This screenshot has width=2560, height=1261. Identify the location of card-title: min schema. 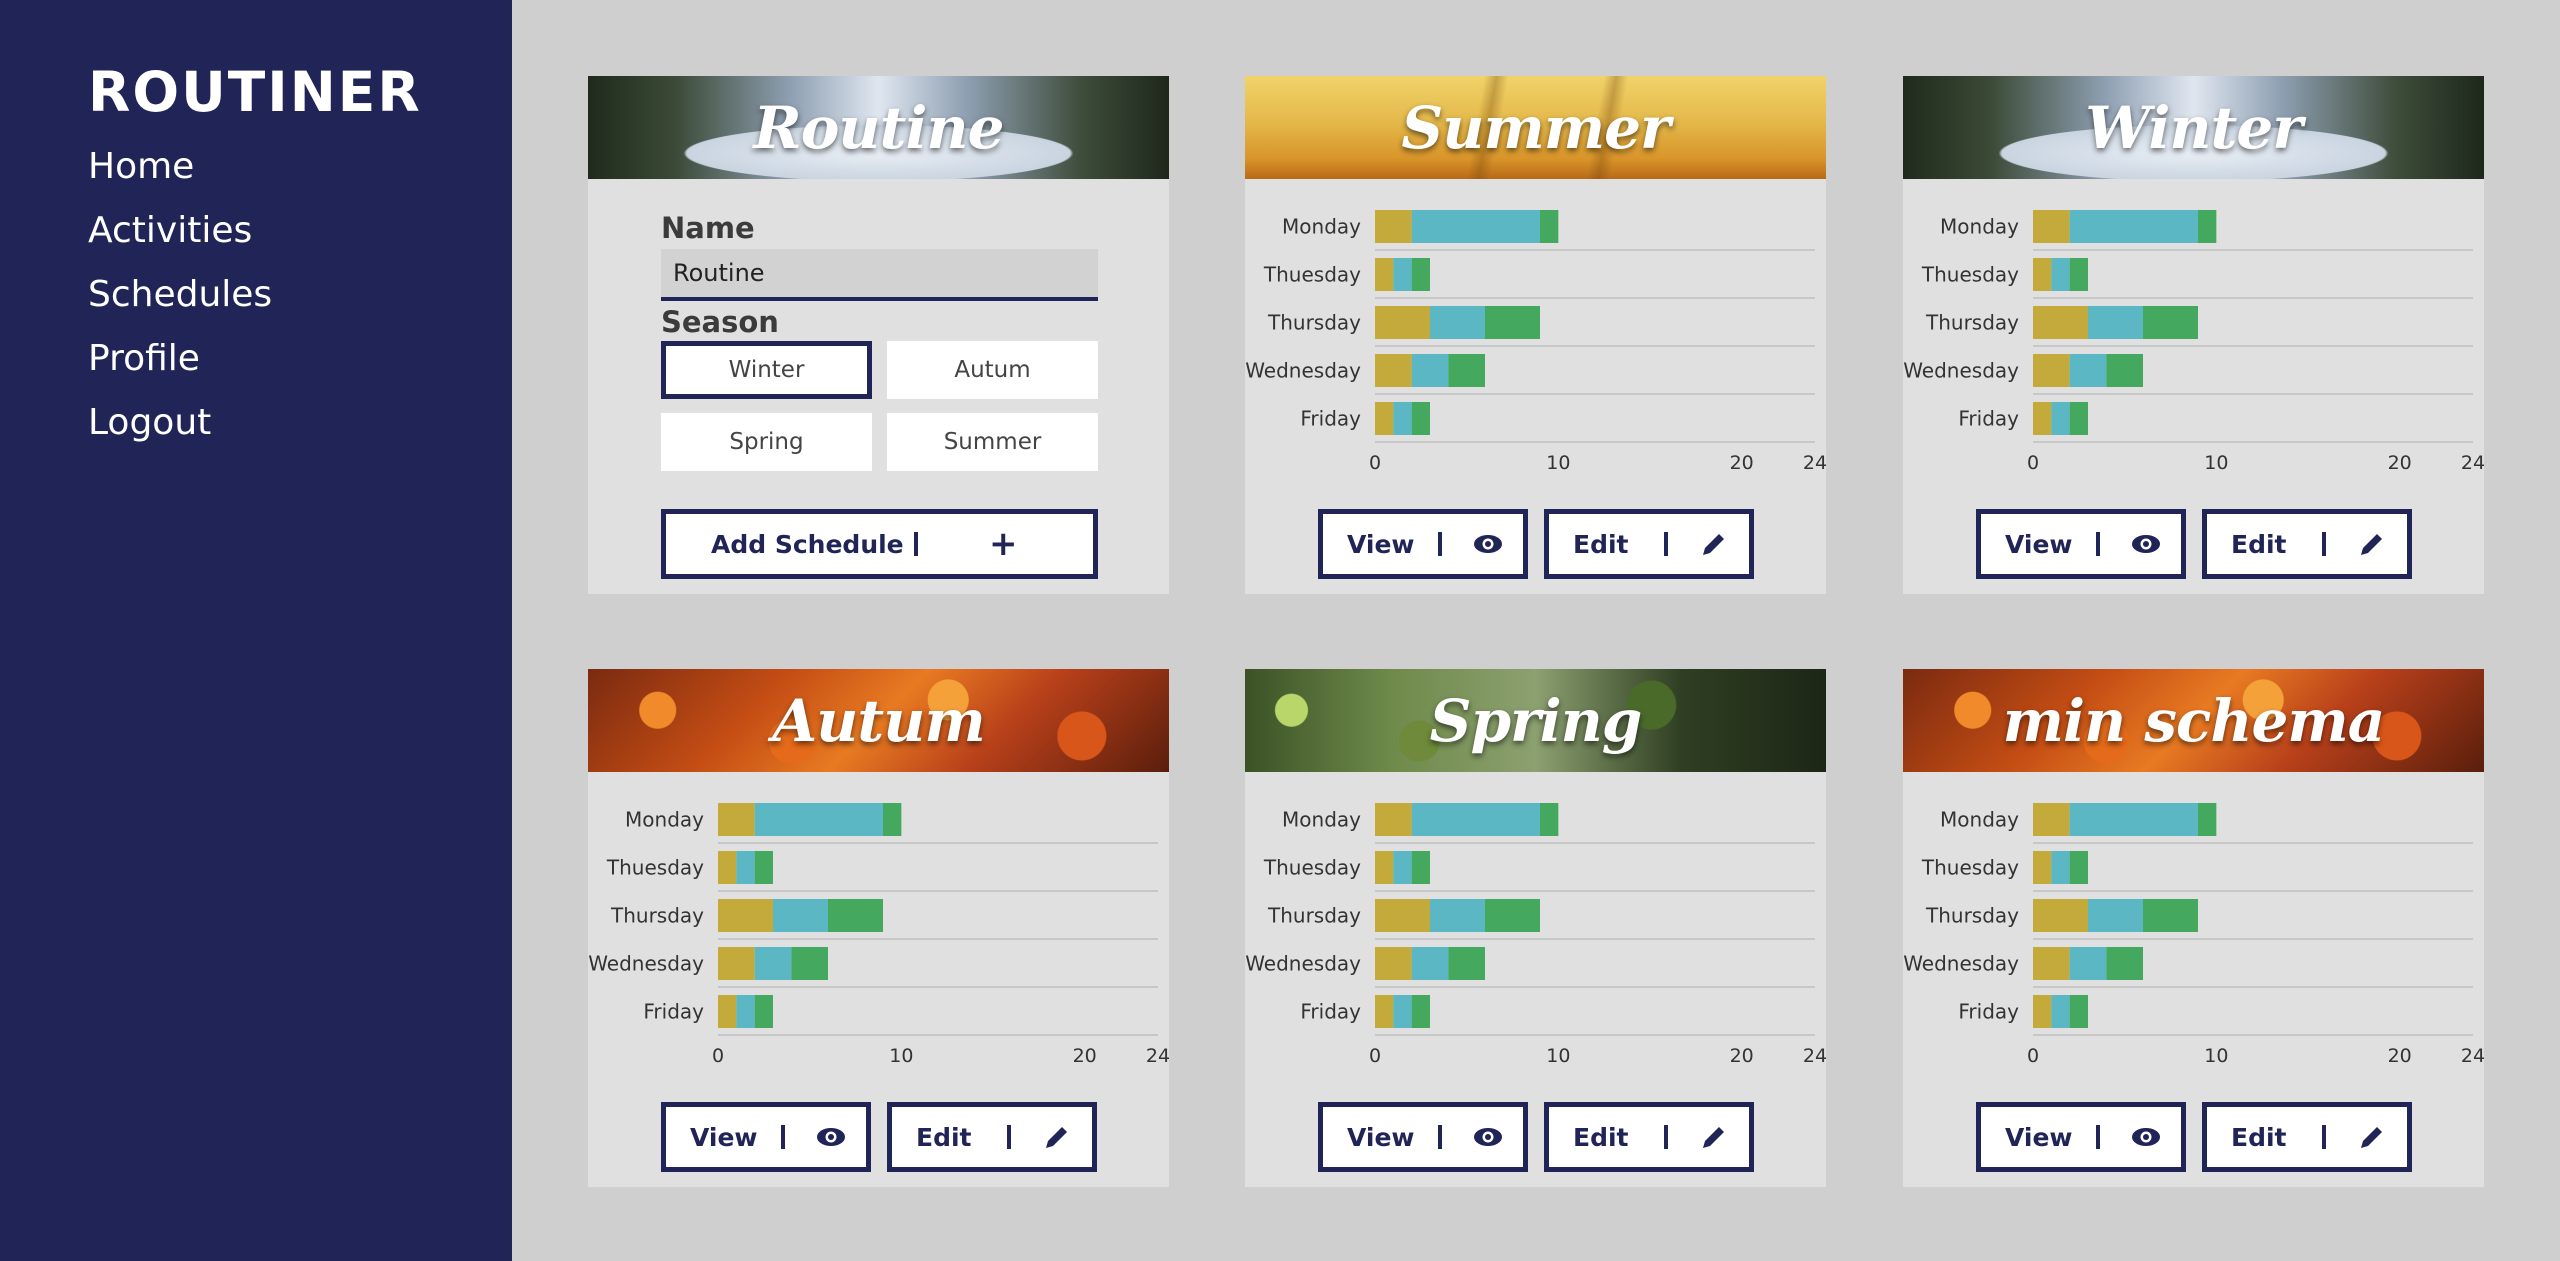
(2194, 720).